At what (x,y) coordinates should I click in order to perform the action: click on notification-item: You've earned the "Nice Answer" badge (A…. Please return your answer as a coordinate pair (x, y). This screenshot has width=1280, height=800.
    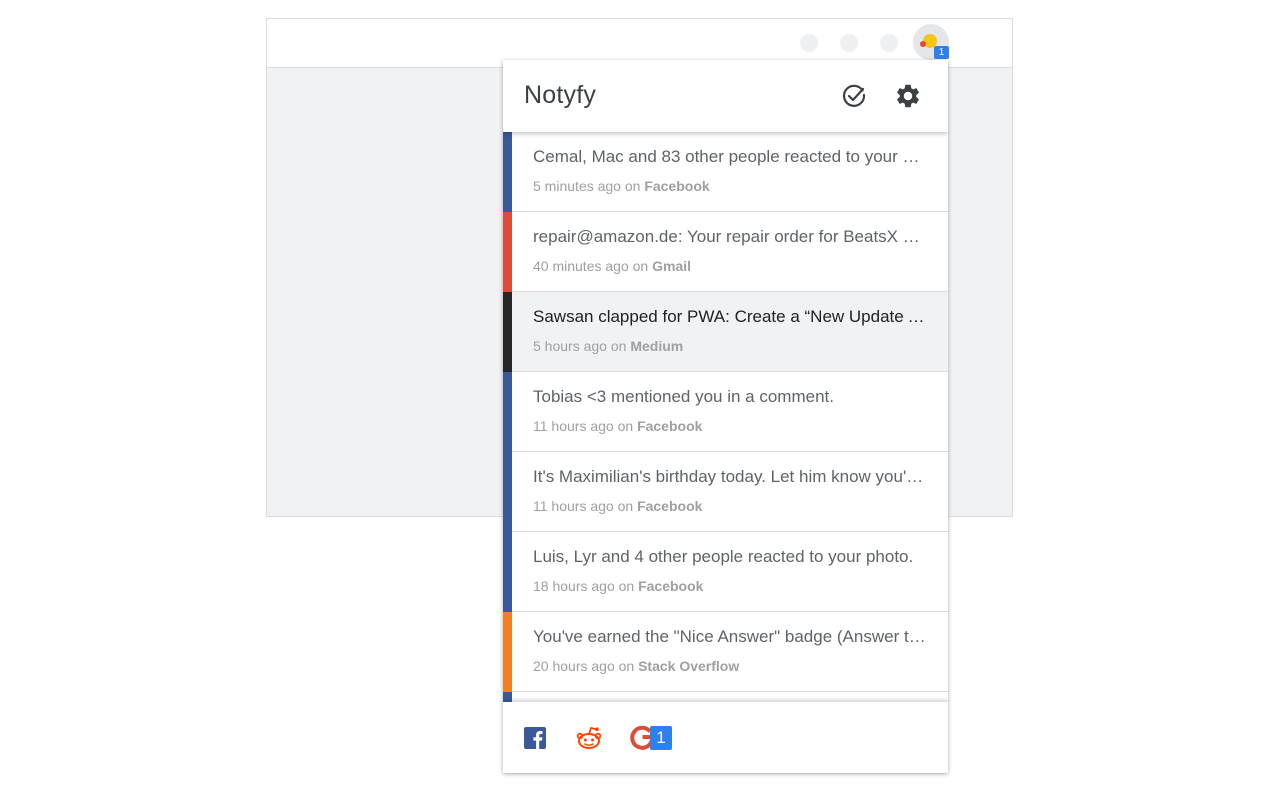
    Looking at the image, I should click on (725, 652).